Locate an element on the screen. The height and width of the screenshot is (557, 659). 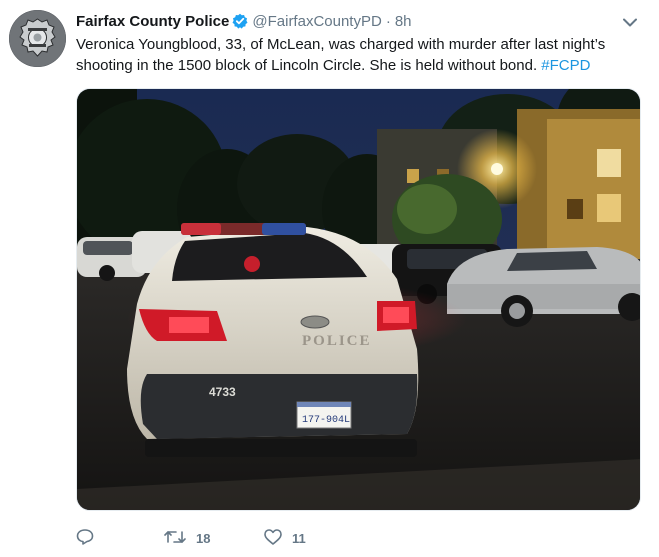
tweet-timestamp: 8h is located at coordinates (403, 21).